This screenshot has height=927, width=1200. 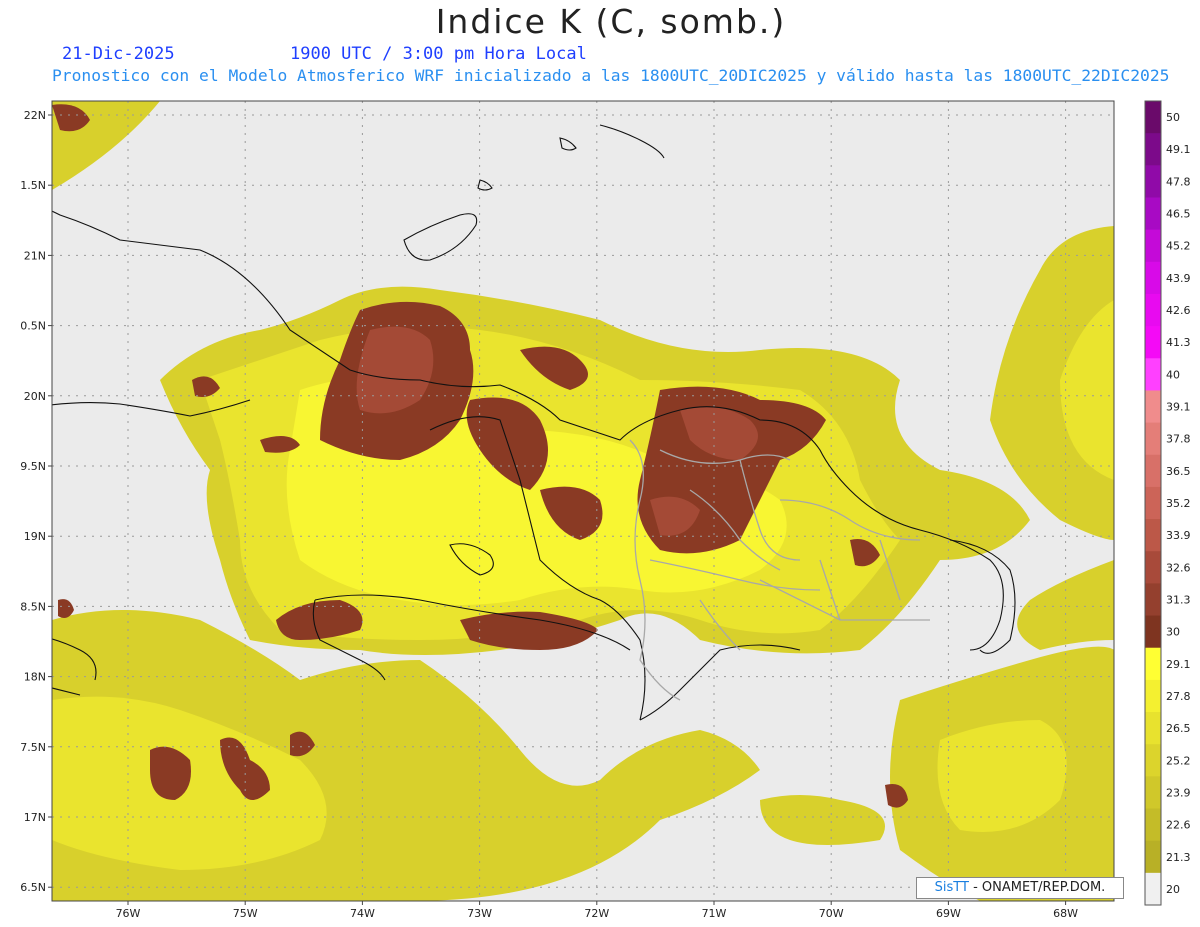 I want to click on colorbar-label: 29.1, so click(x=1178, y=664).